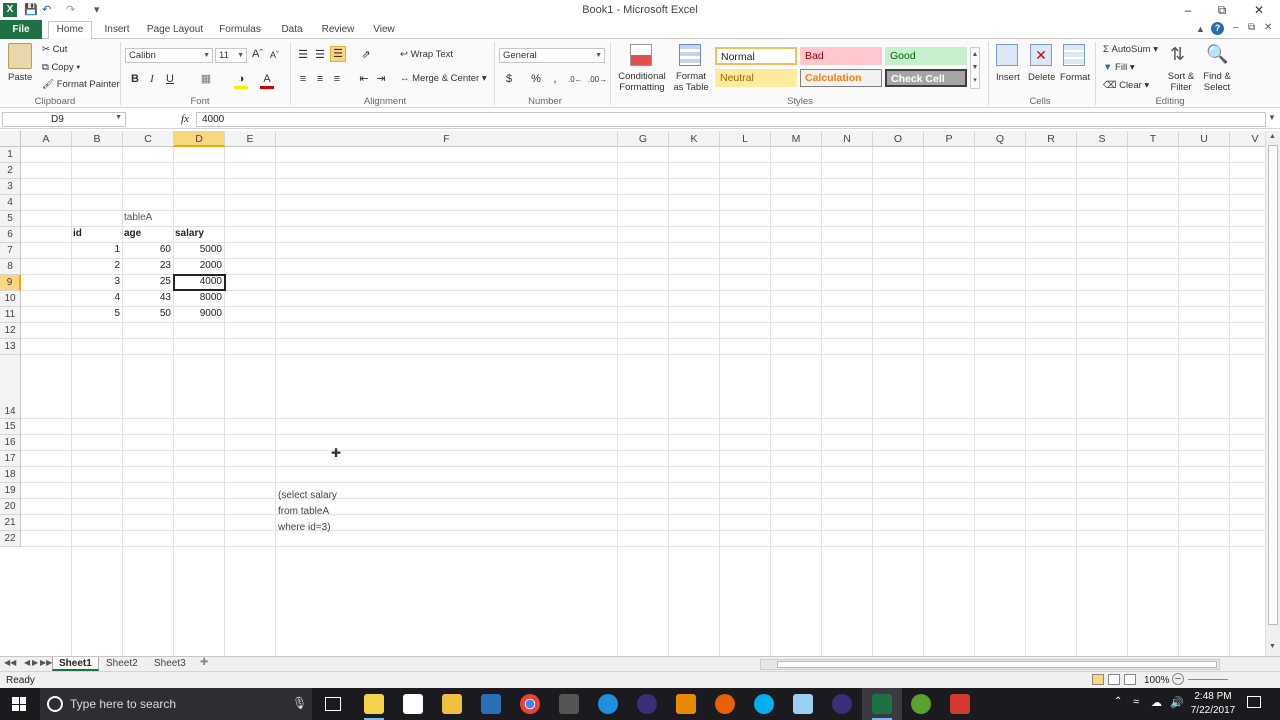  Describe the element at coordinates (70, 30) in the screenshot. I see `tab-home: Home` at that location.